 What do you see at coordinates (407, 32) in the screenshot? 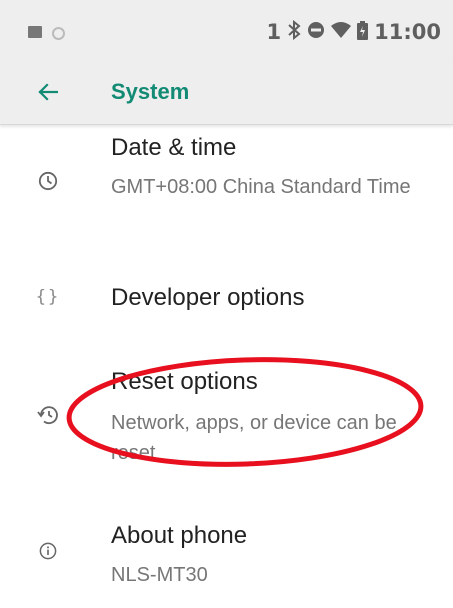
I see `status-time: 11:00` at bounding box center [407, 32].